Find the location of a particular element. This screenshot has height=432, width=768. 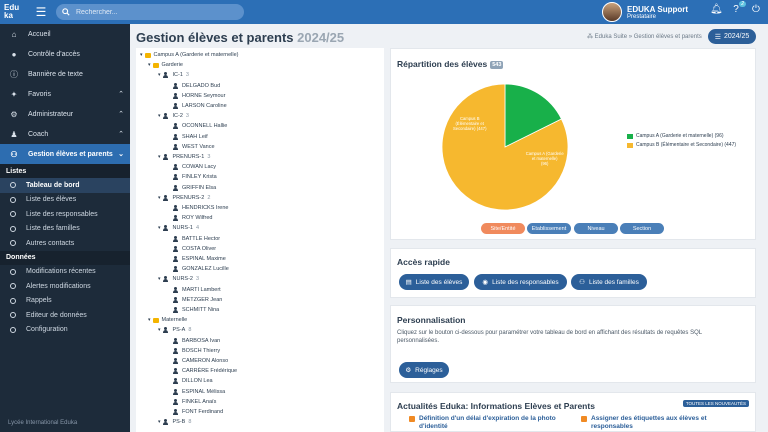

search-input is located at coordinates (156, 12).